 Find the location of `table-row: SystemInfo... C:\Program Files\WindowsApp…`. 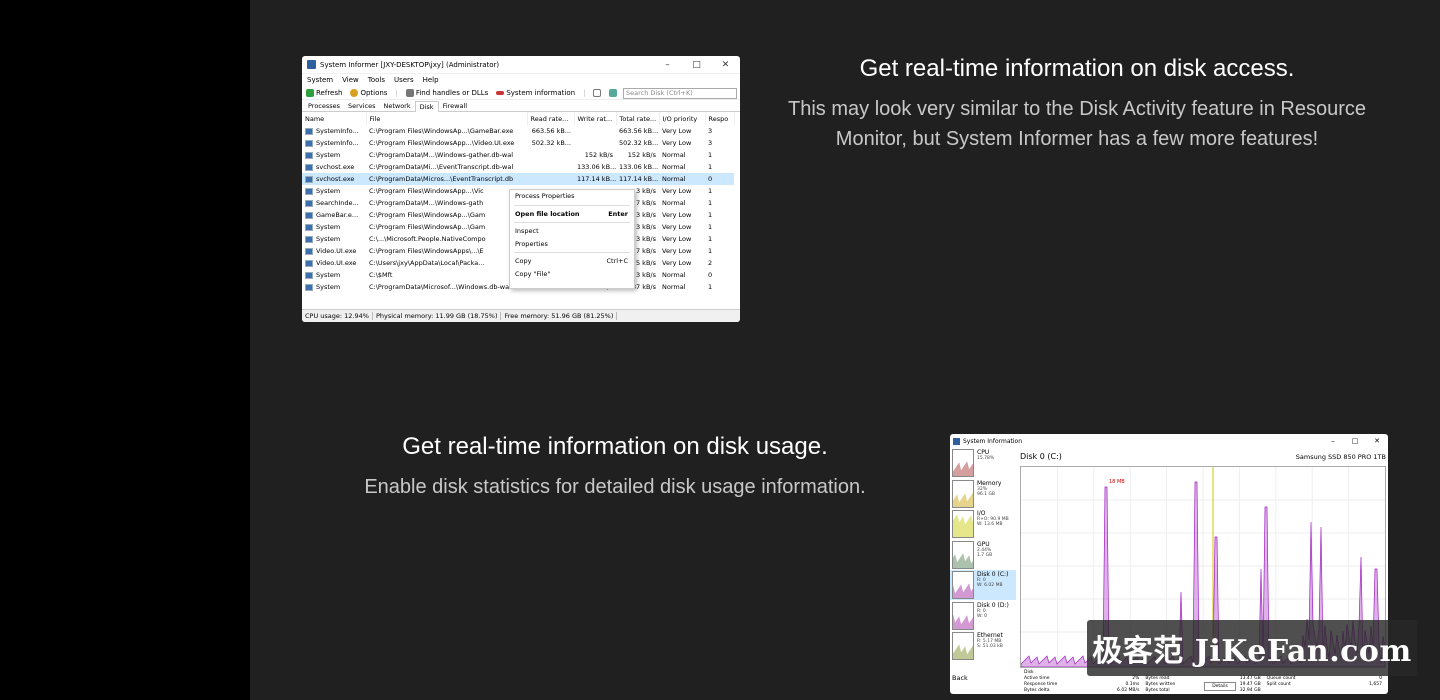

table-row: SystemInfo... C:\Program Files\WindowsApp… is located at coordinates (518, 143).